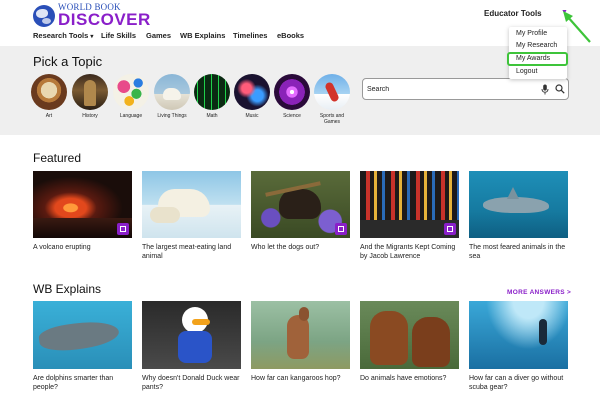 The image size is (600, 400). I want to click on topic-science-image, so click(292, 92).